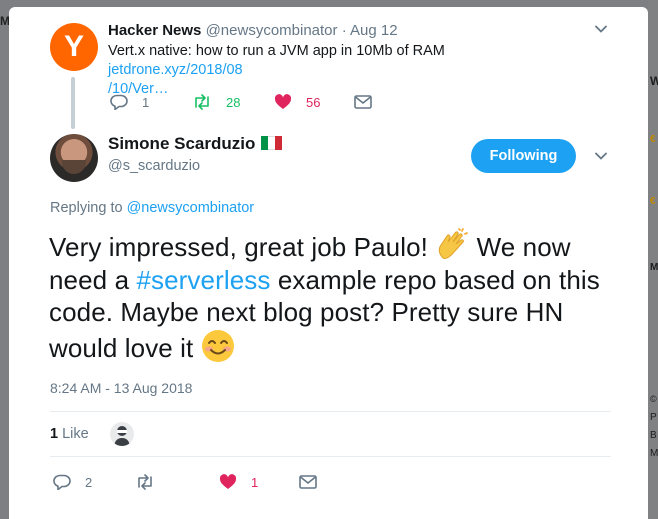 Image resolution: width=658 pixels, height=519 pixels. Describe the element at coordinates (653, 417) in the screenshot. I see `background-letter: P` at that location.